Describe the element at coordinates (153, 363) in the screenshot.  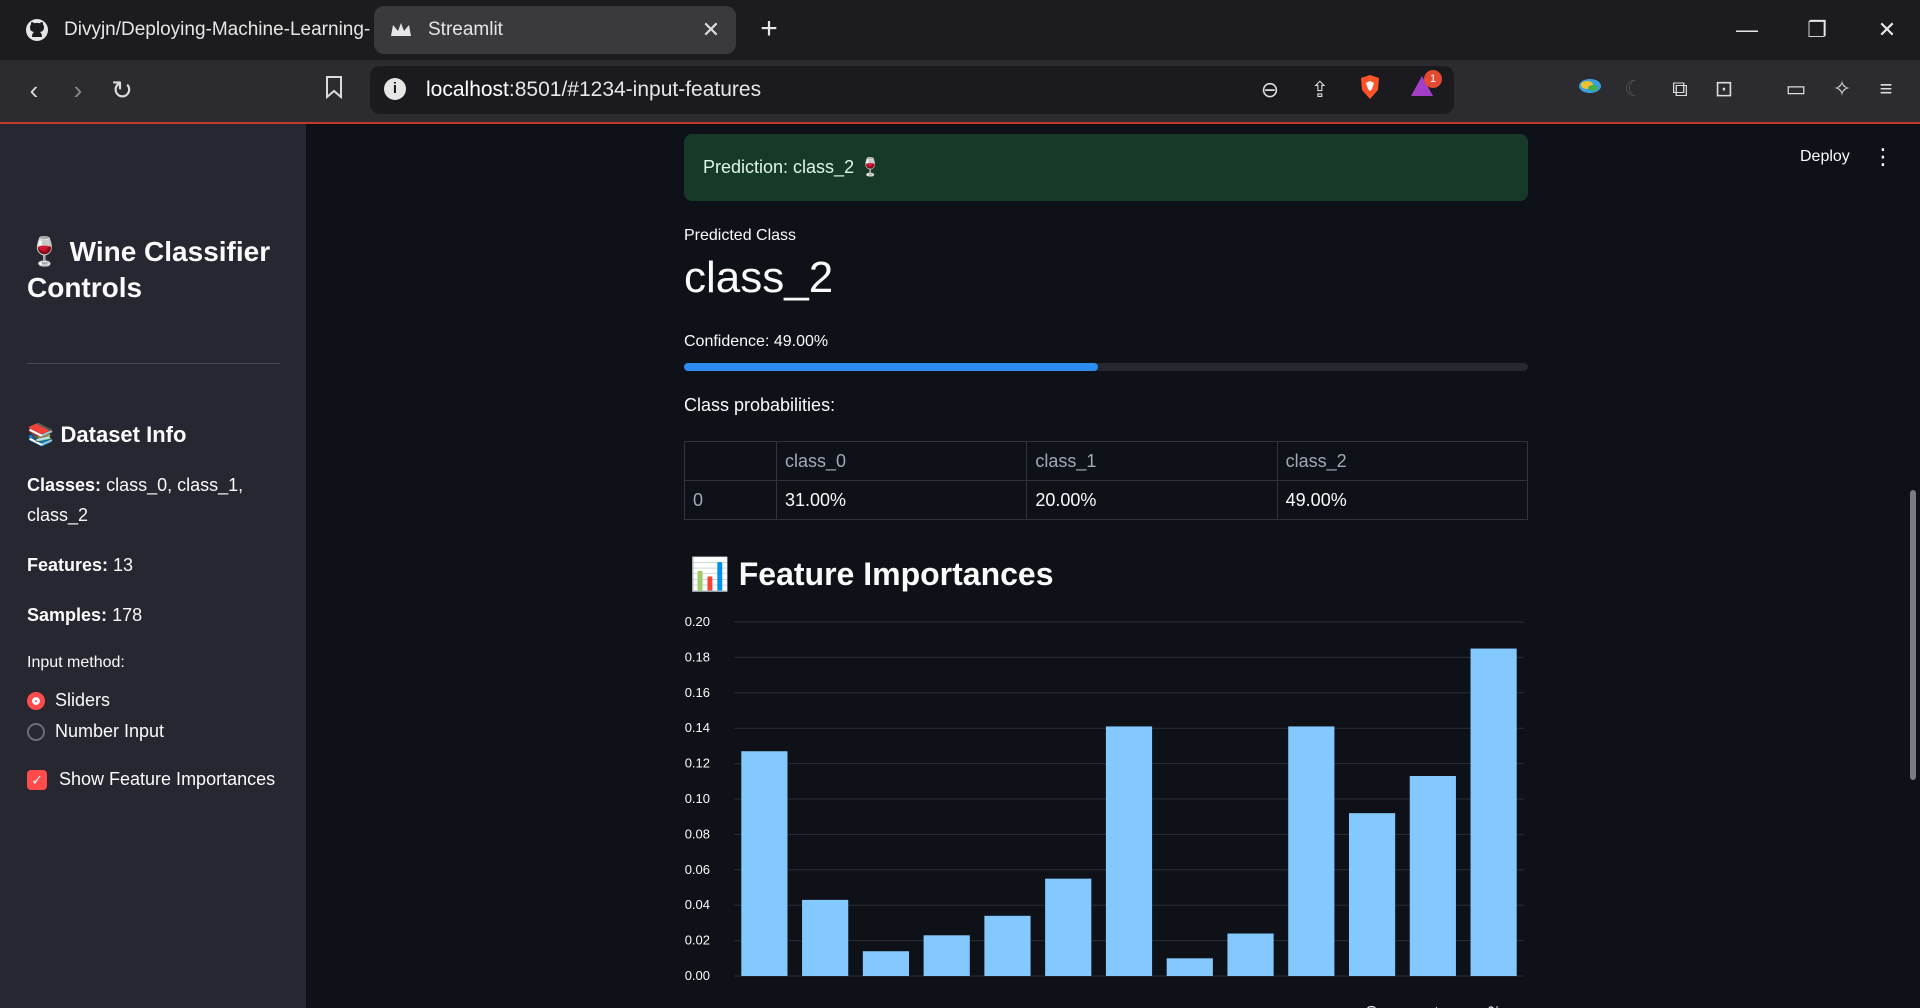
I see `sidebar-divider` at that location.